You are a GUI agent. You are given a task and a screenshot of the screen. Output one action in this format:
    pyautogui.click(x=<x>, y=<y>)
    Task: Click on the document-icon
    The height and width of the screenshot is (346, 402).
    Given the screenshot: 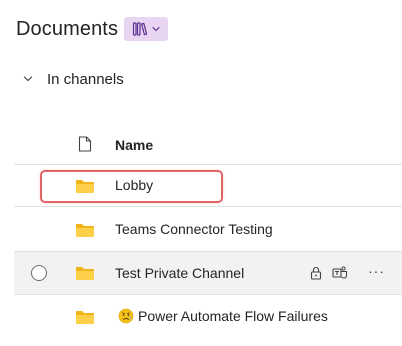 What is the action you would take?
    pyautogui.click(x=85, y=144)
    